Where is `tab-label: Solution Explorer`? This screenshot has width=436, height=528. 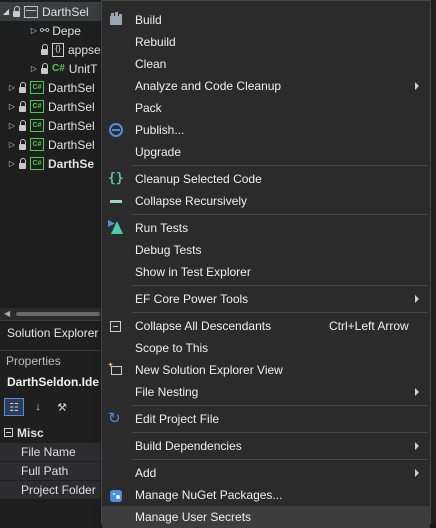
tab-label: Solution Explorer is located at coordinates (53, 333).